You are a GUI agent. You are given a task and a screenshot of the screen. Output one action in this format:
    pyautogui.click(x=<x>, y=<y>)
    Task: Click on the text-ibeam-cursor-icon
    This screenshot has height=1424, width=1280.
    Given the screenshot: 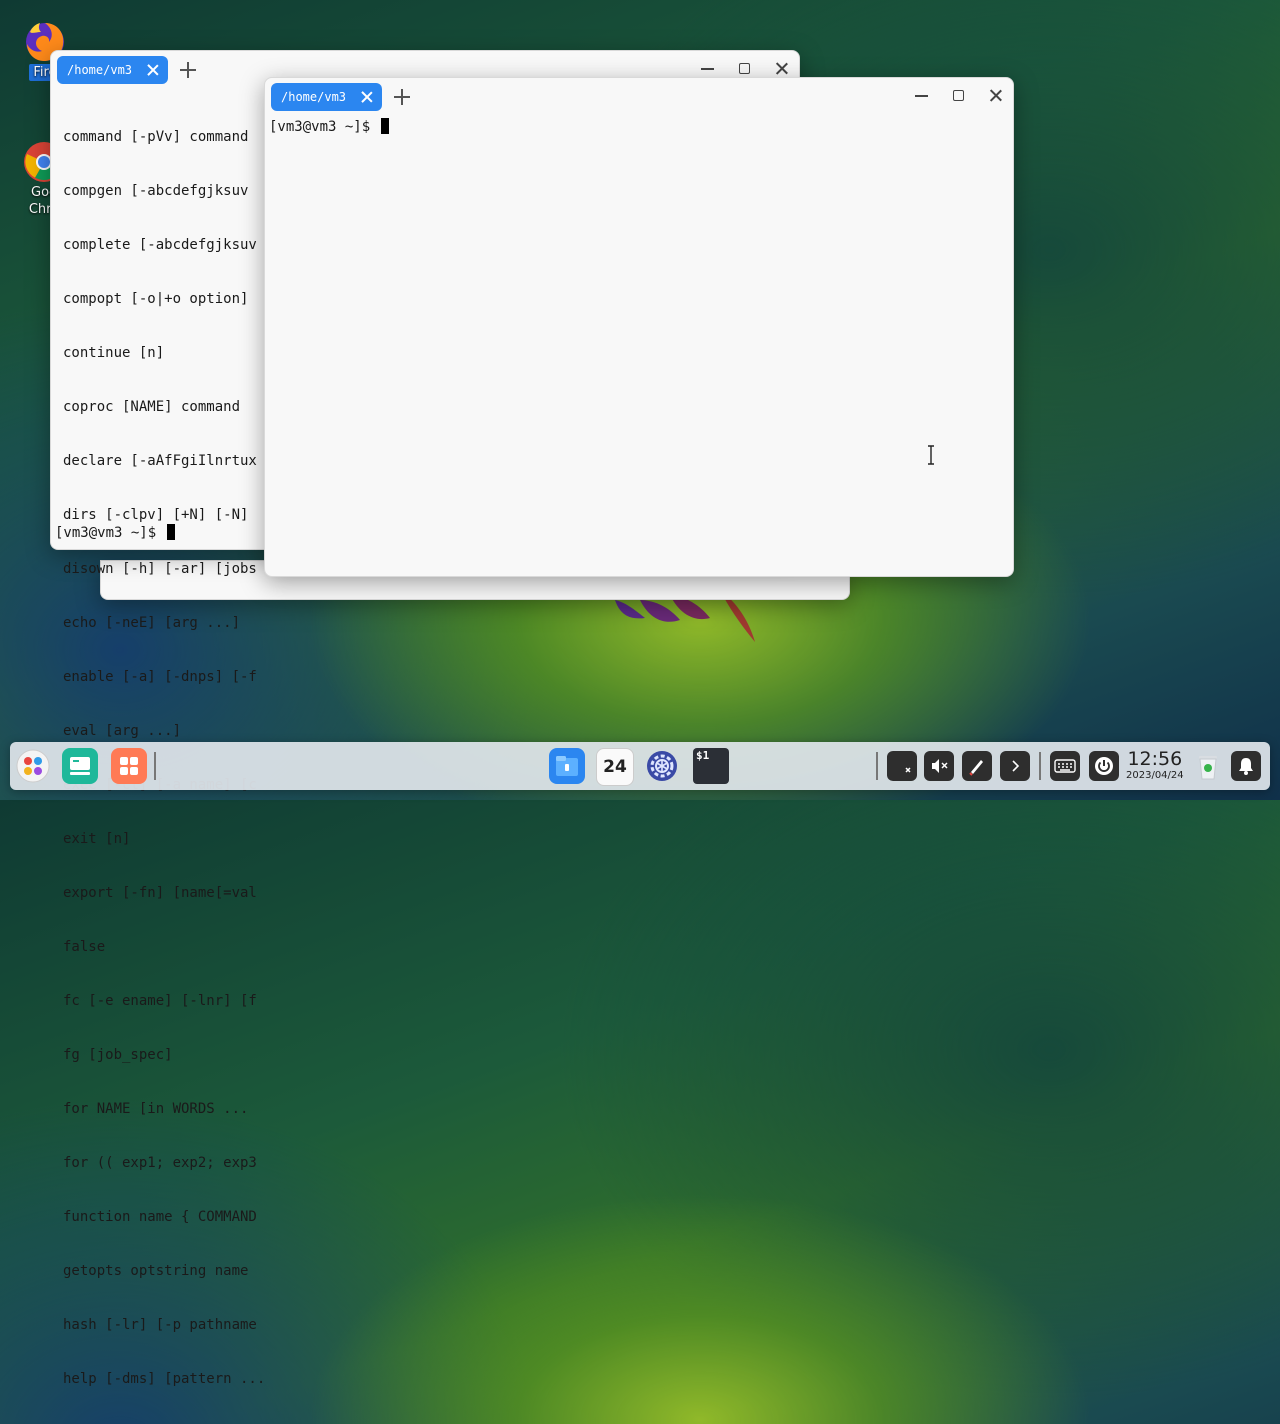 What is the action you would take?
    pyautogui.click(x=931, y=455)
    